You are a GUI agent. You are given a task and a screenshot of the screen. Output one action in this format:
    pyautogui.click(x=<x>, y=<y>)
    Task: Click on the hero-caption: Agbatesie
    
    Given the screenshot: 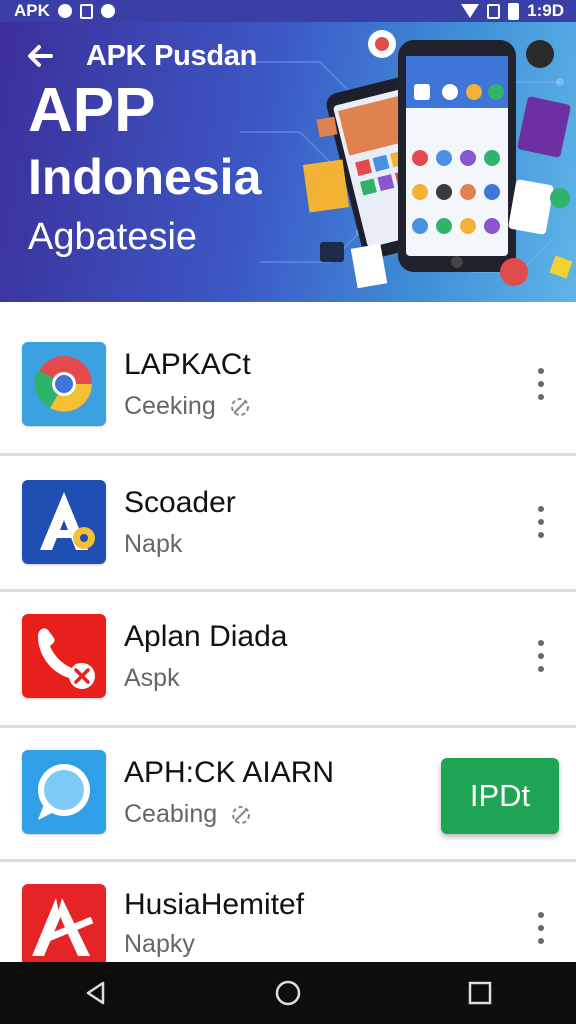 What is the action you would take?
    pyautogui.click(x=113, y=237)
    